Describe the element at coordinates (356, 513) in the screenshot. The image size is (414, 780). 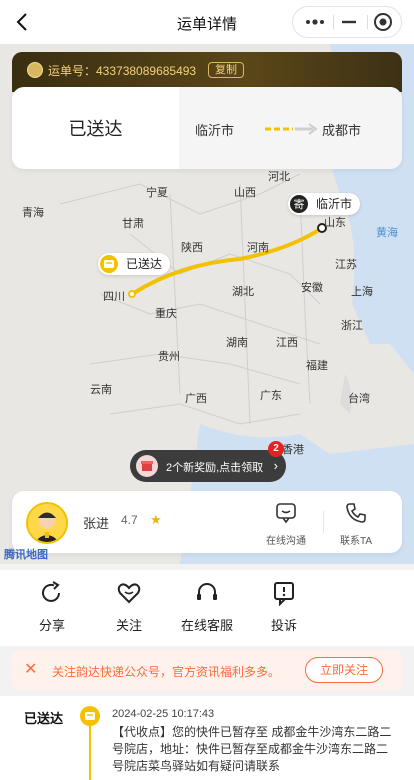
I see `phone-icon` at that location.